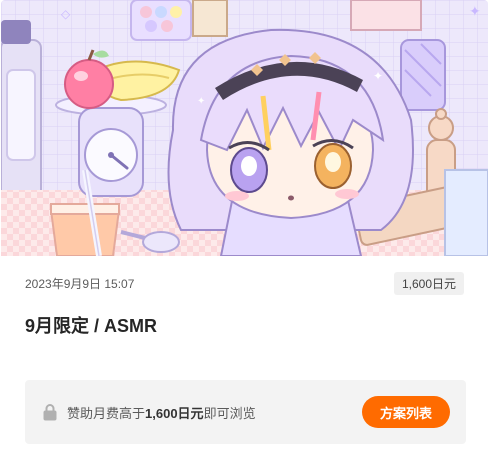 The width and height of the screenshot is (489, 469). Describe the element at coordinates (106, 413) in the screenshot. I see `lock-message-prefix: 赞助月费高于` at that location.